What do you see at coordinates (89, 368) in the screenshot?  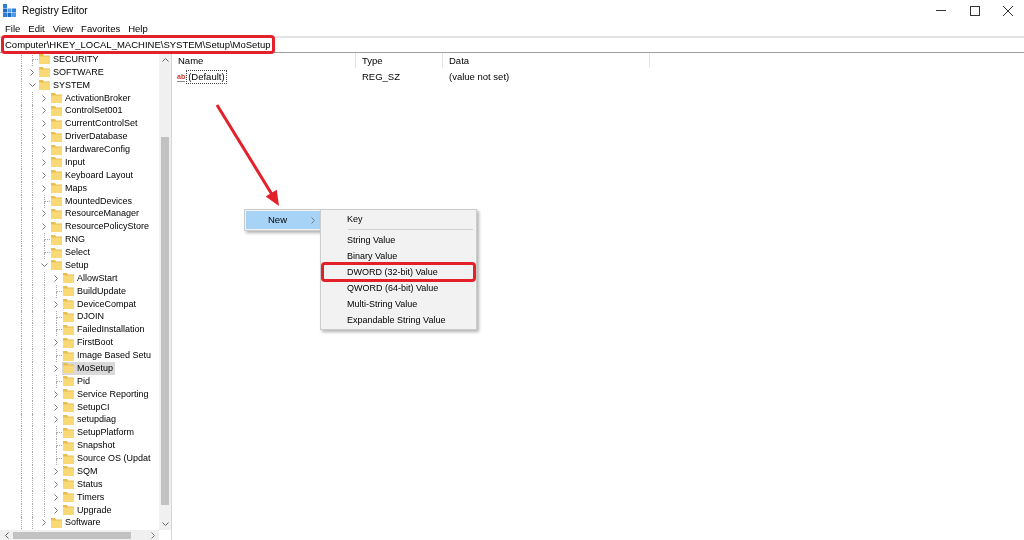 I see `tree-item: MoSetup` at bounding box center [89, 368].